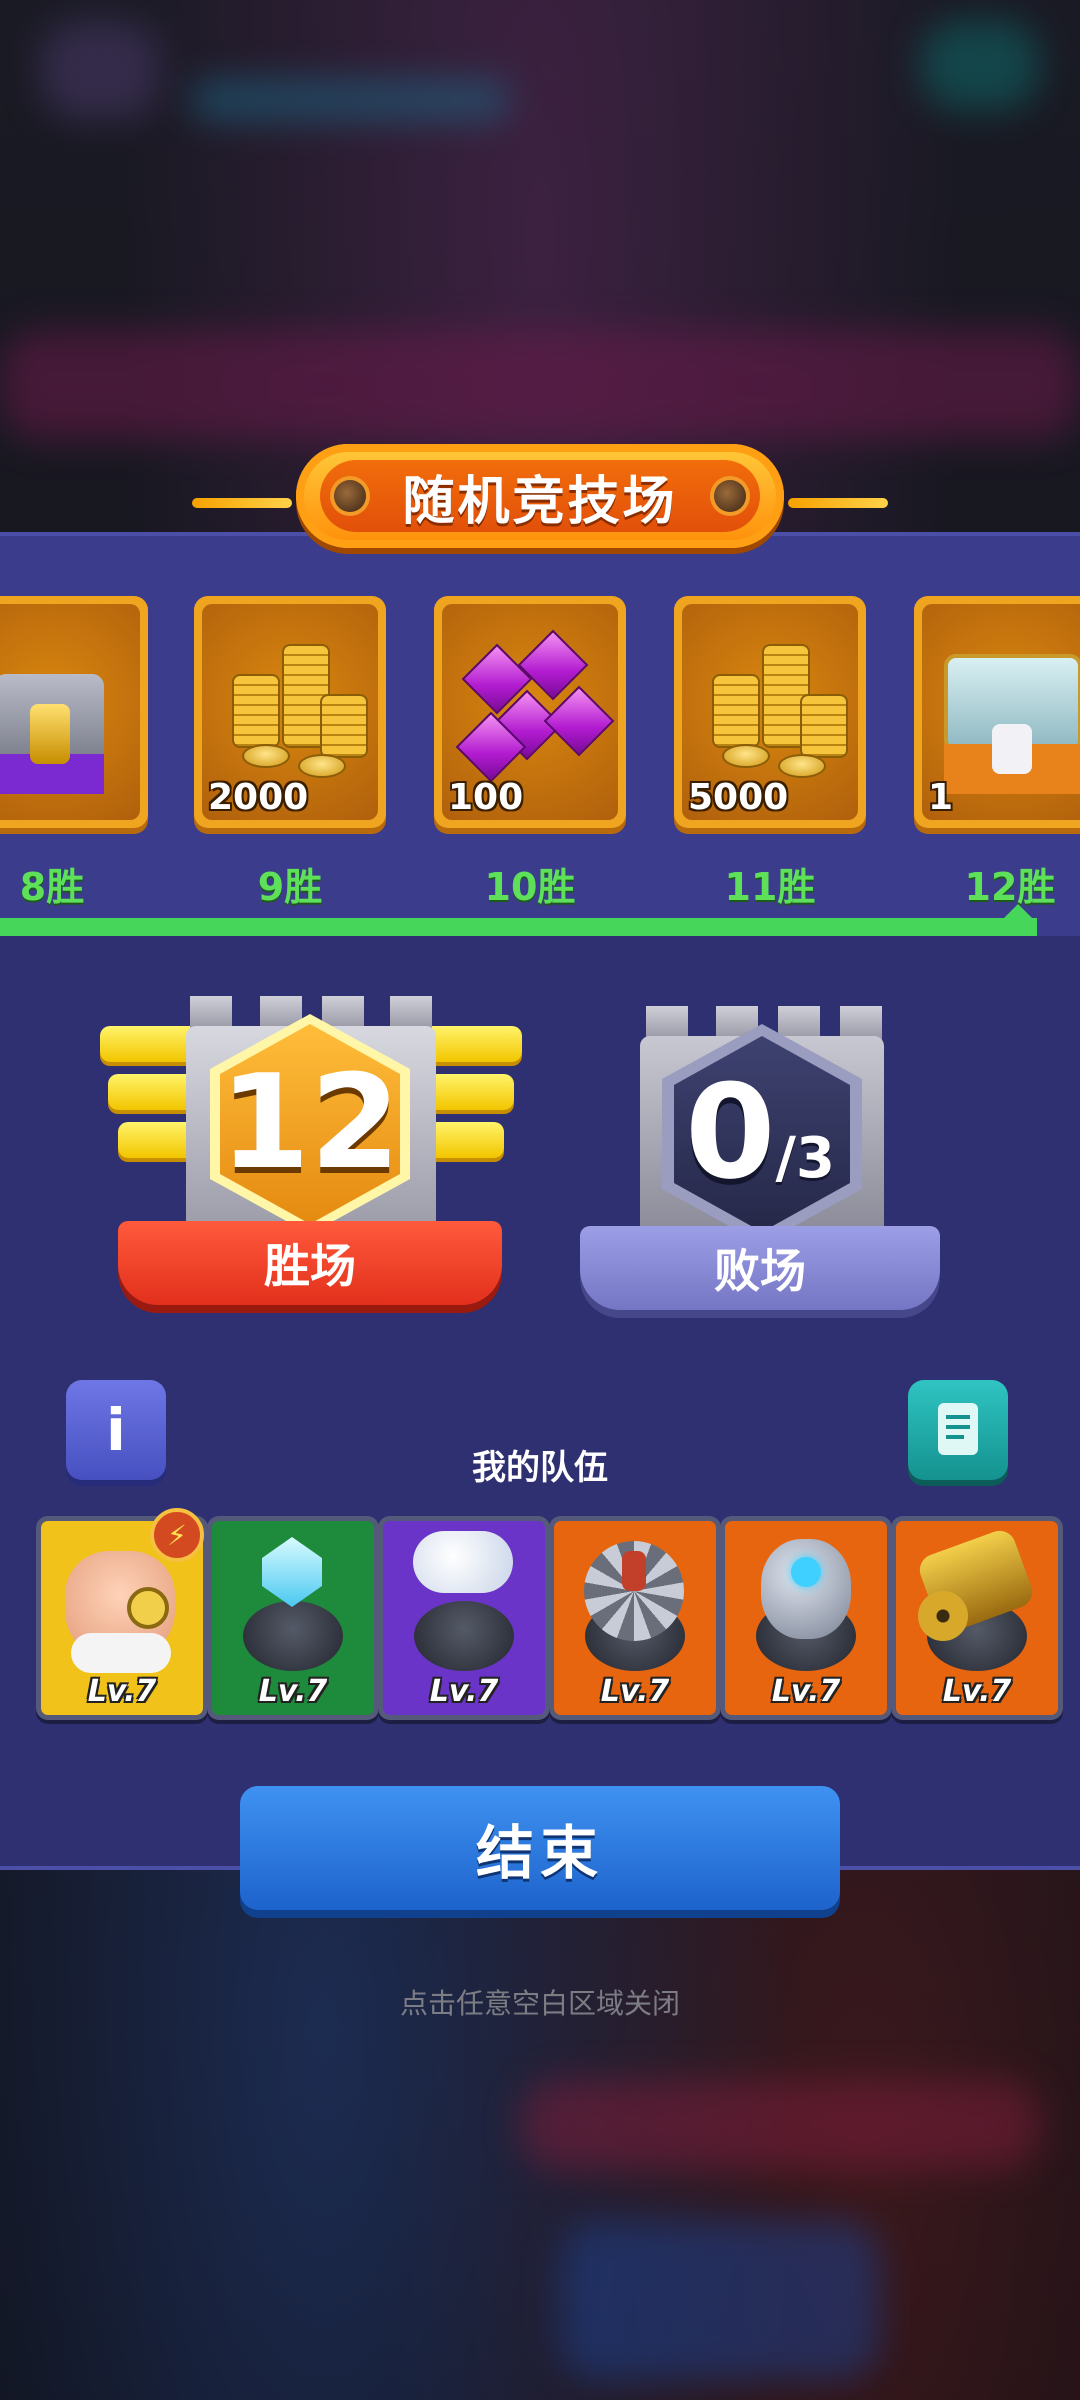  What do you see at coordinates (806, 1589) in the screenshot?
I see `orb-icon` at bounding box center [806, 1589].